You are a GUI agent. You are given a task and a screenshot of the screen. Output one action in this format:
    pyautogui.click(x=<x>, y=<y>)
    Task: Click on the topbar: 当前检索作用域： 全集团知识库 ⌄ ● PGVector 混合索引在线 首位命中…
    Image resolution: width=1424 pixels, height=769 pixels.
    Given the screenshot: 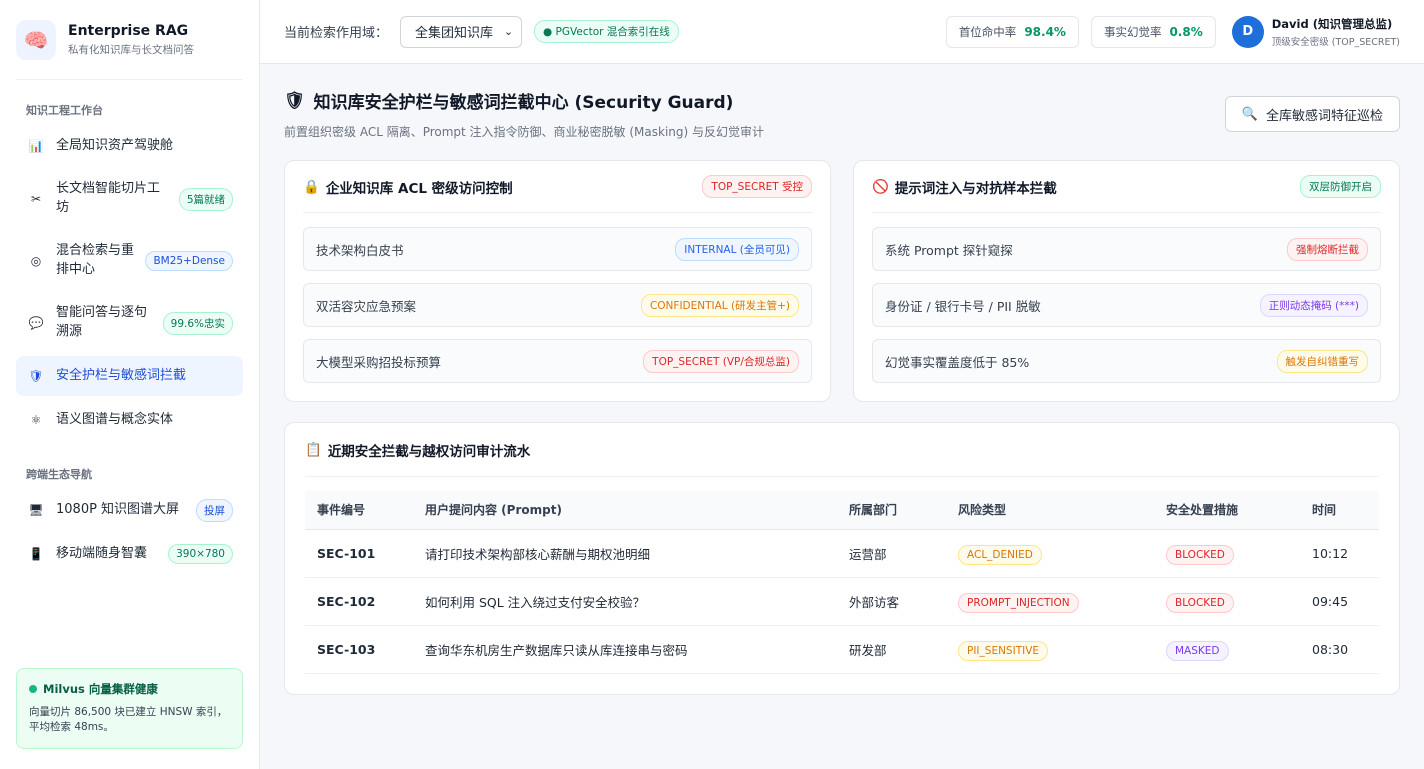 What is the action you would take?
    pyautogui.click(x=842, y=32)
    